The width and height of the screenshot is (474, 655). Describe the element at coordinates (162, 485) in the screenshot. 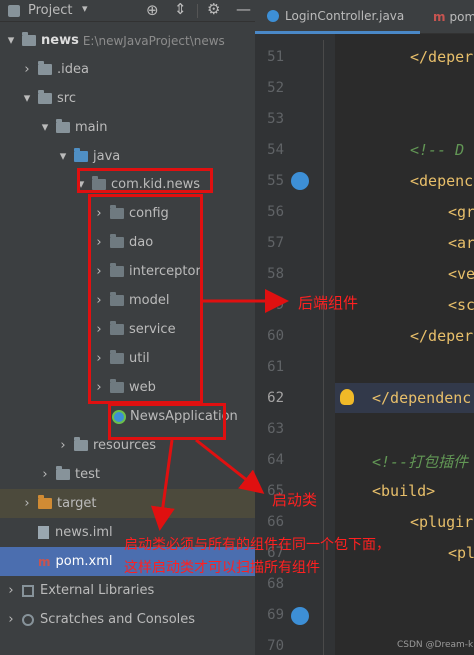

I see `arrow-to-note` at that location.